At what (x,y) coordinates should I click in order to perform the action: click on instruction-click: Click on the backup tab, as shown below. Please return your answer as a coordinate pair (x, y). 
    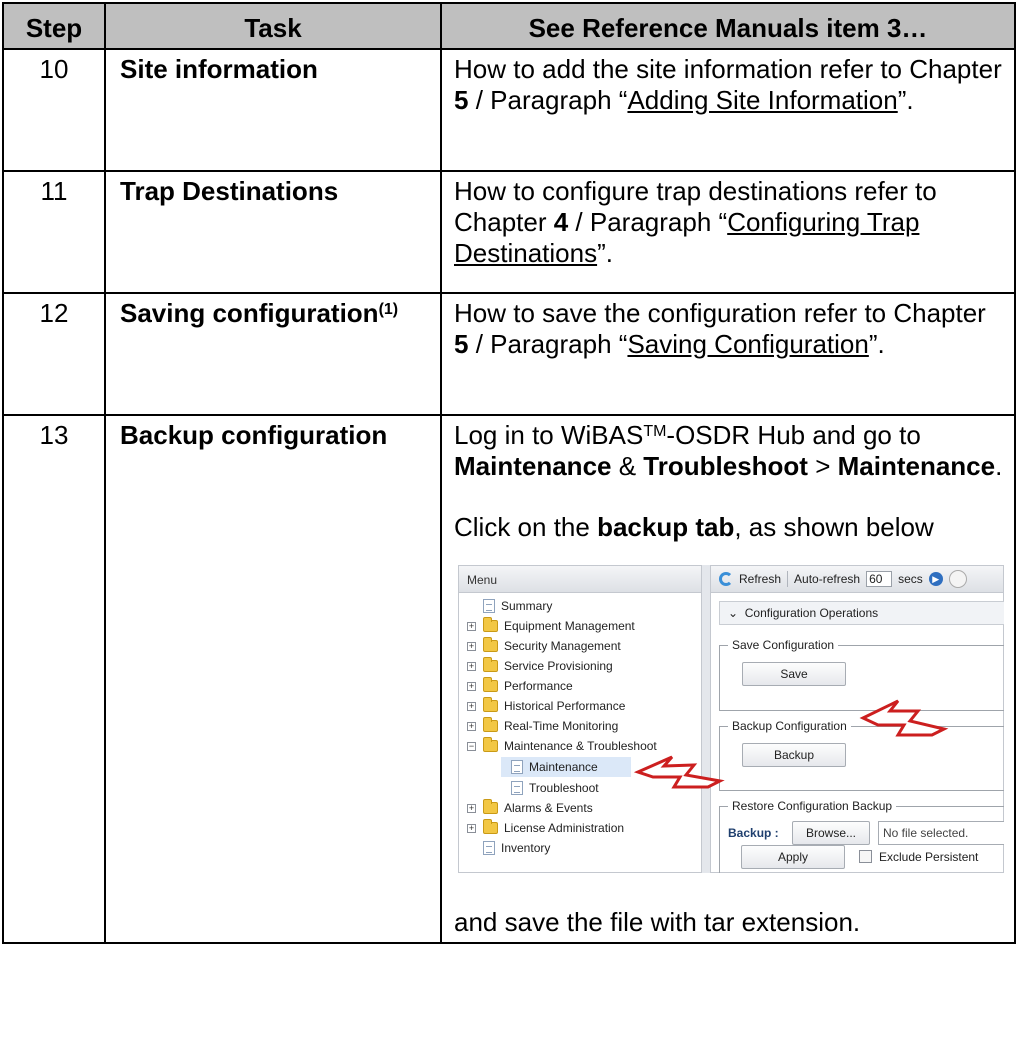
    Looking at the image, I should click on (730, 527).